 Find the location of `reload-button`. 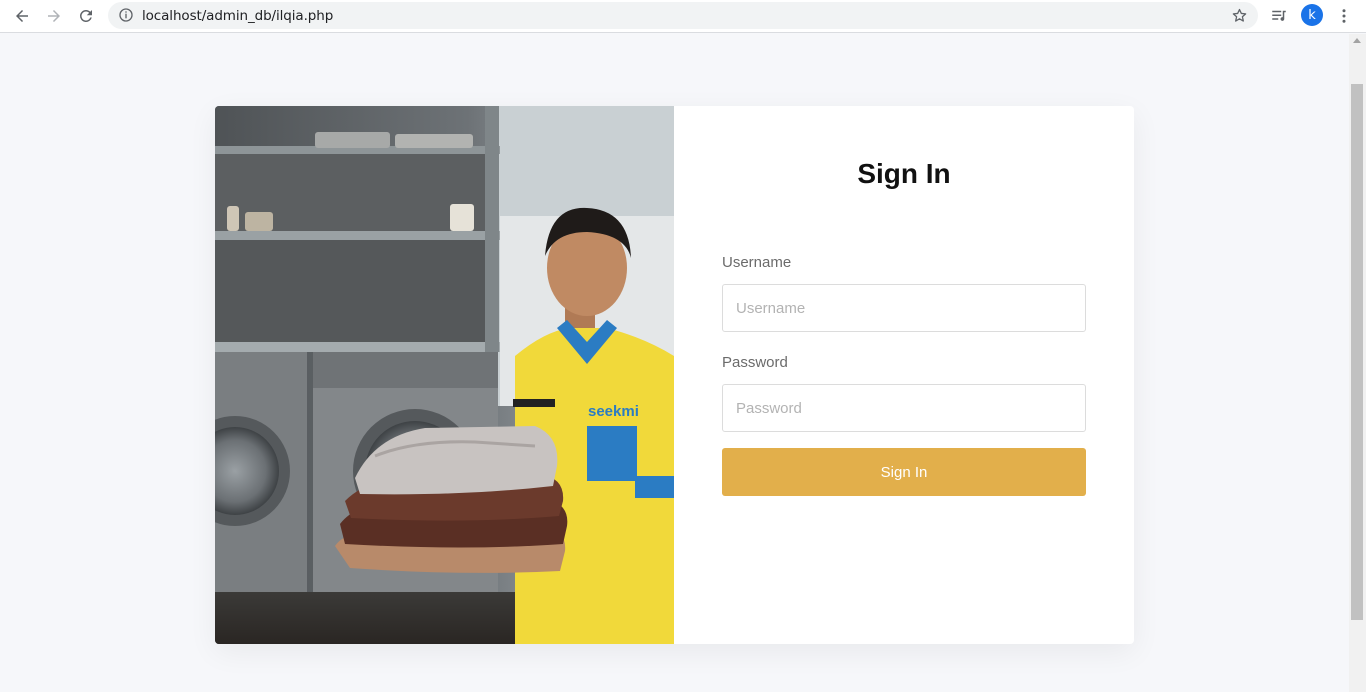

reload-button is located at coordinates (86, 16).